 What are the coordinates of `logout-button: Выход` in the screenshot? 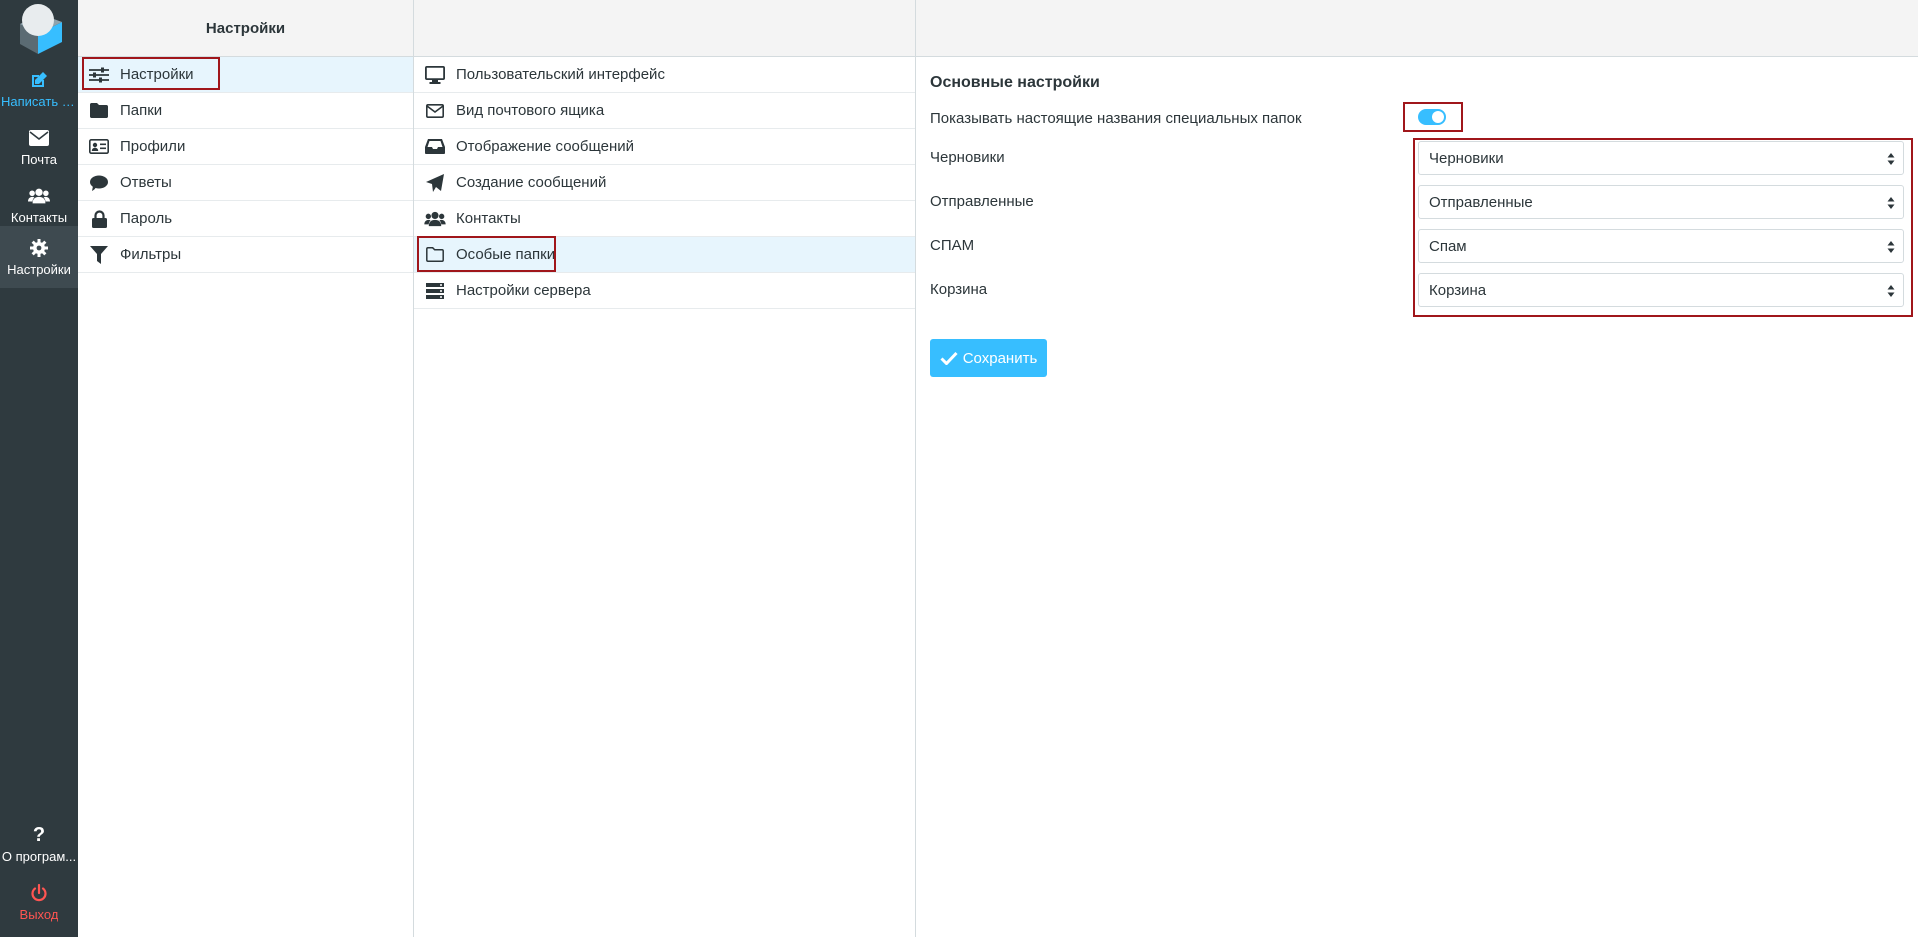 It's located at (39, 902).